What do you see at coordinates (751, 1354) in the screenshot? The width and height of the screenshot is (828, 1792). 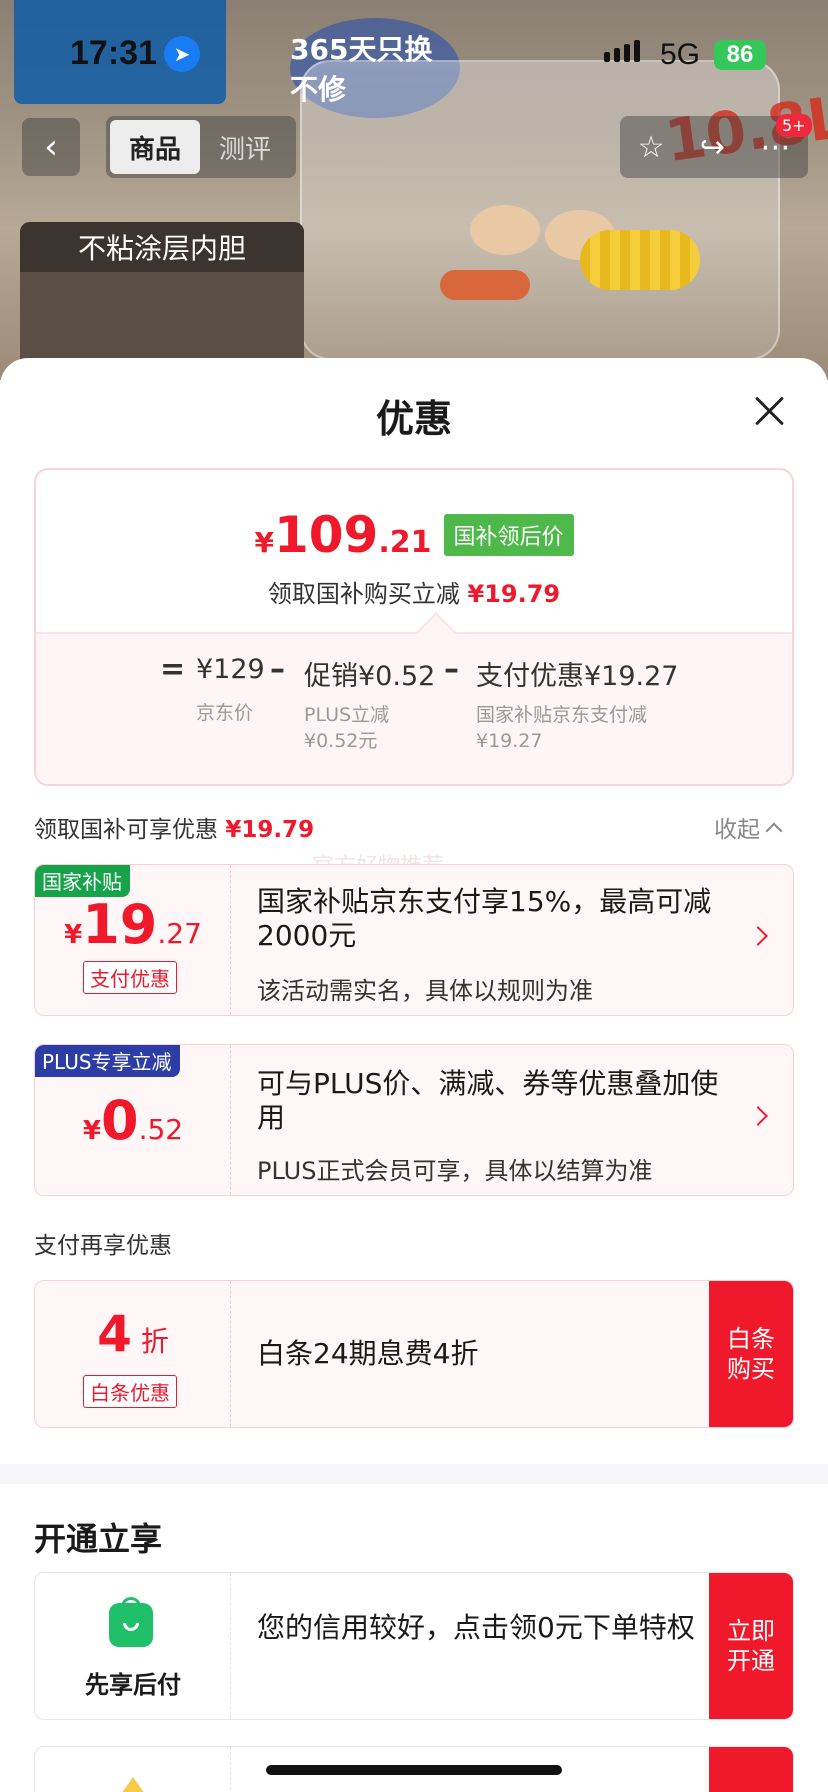 I see `baitiao-buy-button: 白条购买` at bounding box center [751, 1354].